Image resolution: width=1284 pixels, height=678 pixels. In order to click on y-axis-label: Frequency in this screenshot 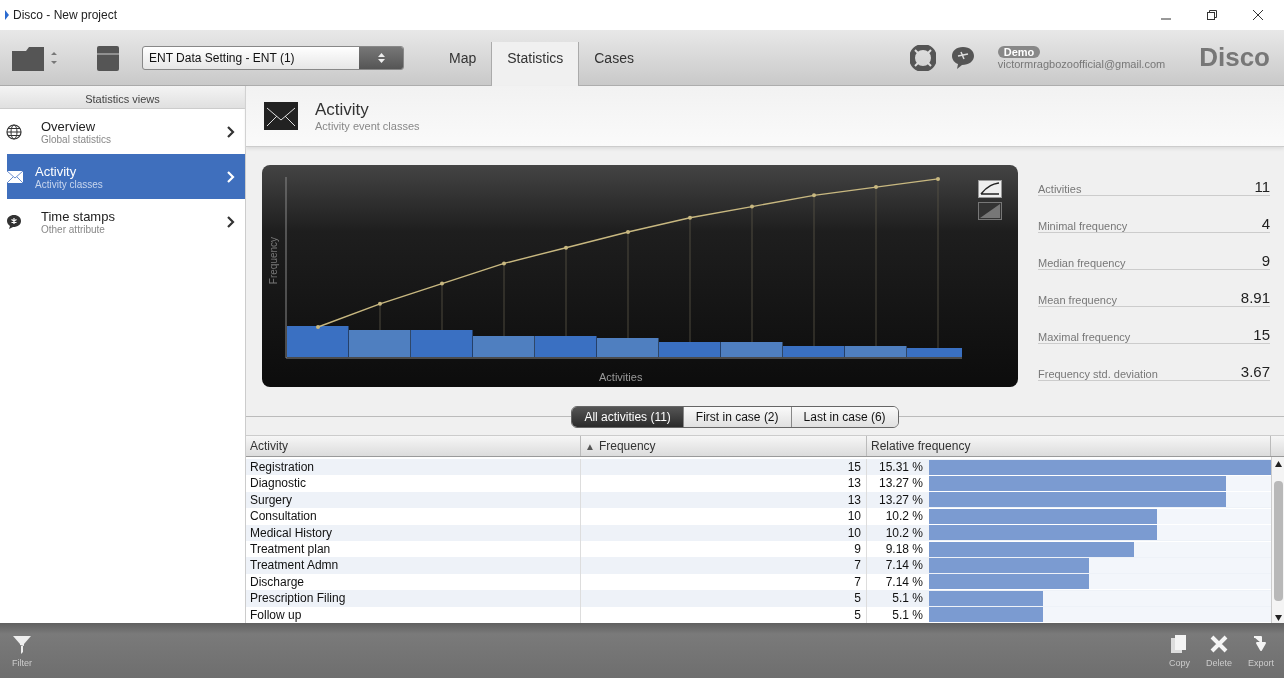, I will do `click(274, 260)`.